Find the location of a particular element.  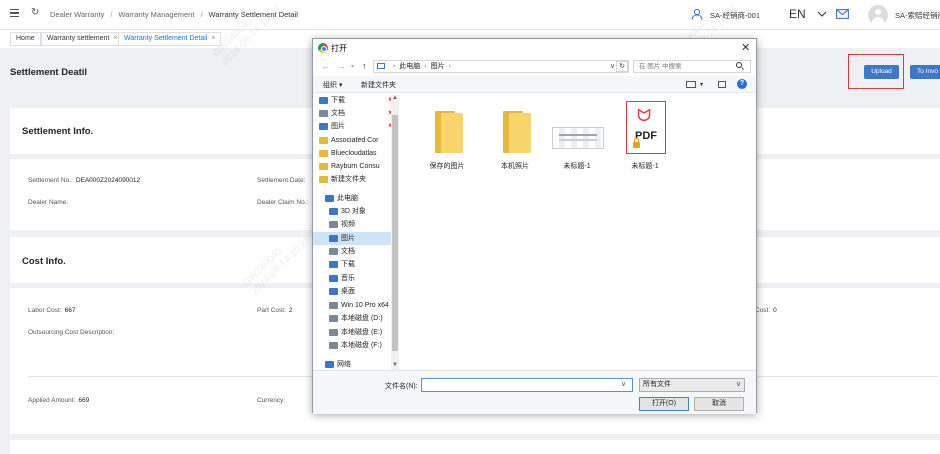

scroll-down-icon: ▼ is located at coordinates (395, 365).